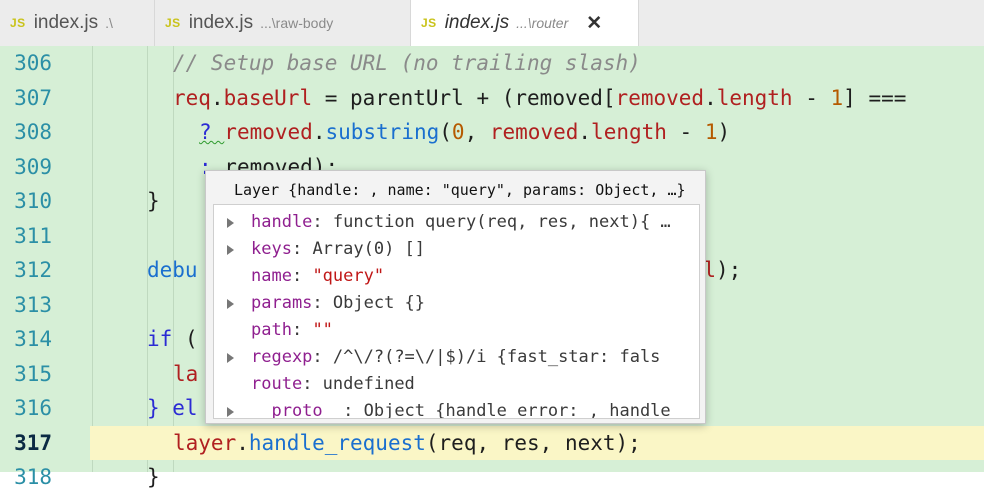  Describe the element at coordinates (724, 132) in the screenshot. I see `code-token: )` at that location.